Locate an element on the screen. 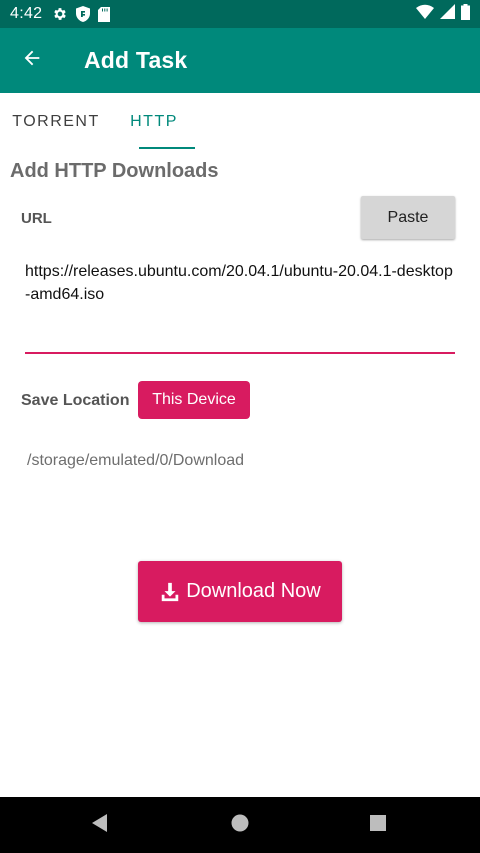 The width and height of the screenshot is (480, 853). save-location-label: Save Location is located at coordinates (75, 400).